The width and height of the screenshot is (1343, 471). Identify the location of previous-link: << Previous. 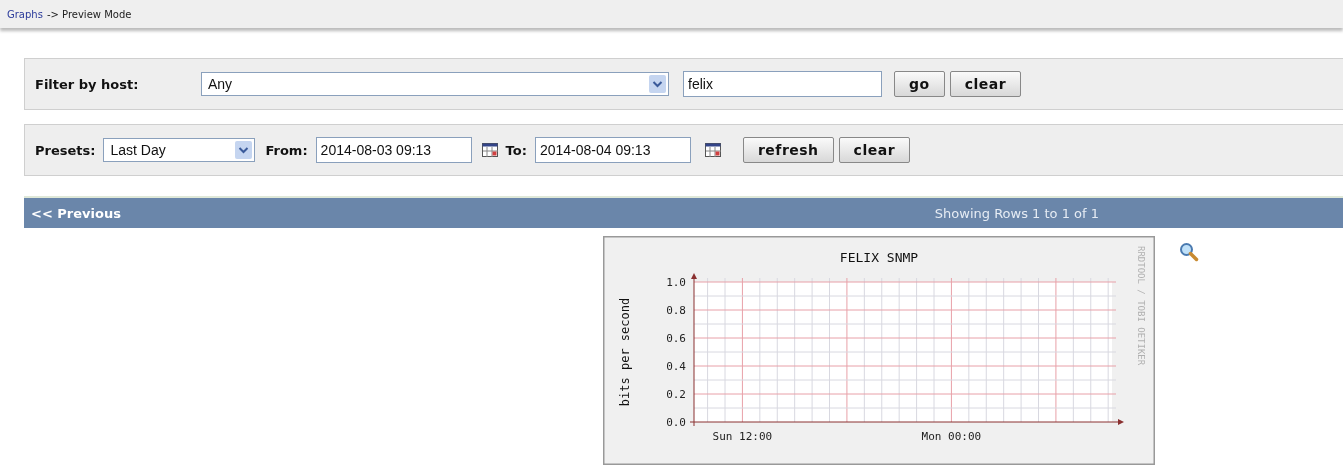
(76, 213).